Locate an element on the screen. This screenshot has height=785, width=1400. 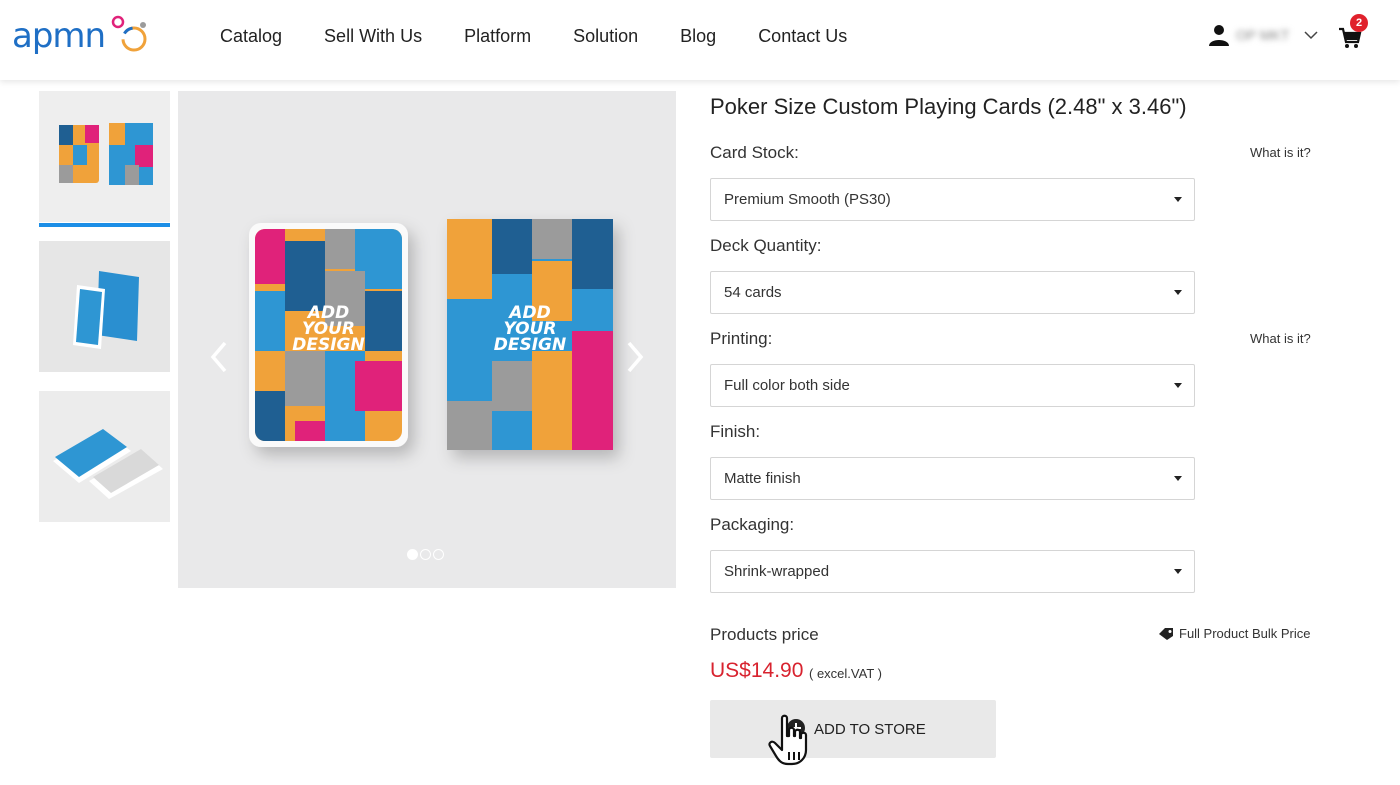
nav-catalog: Catalog is located at coordinates (251, 36).